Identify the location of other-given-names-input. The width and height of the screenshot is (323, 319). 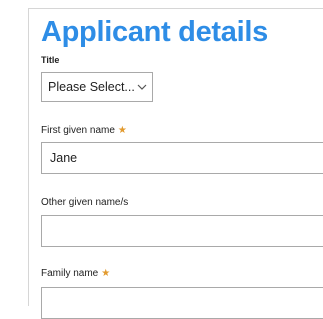
(182, 231).